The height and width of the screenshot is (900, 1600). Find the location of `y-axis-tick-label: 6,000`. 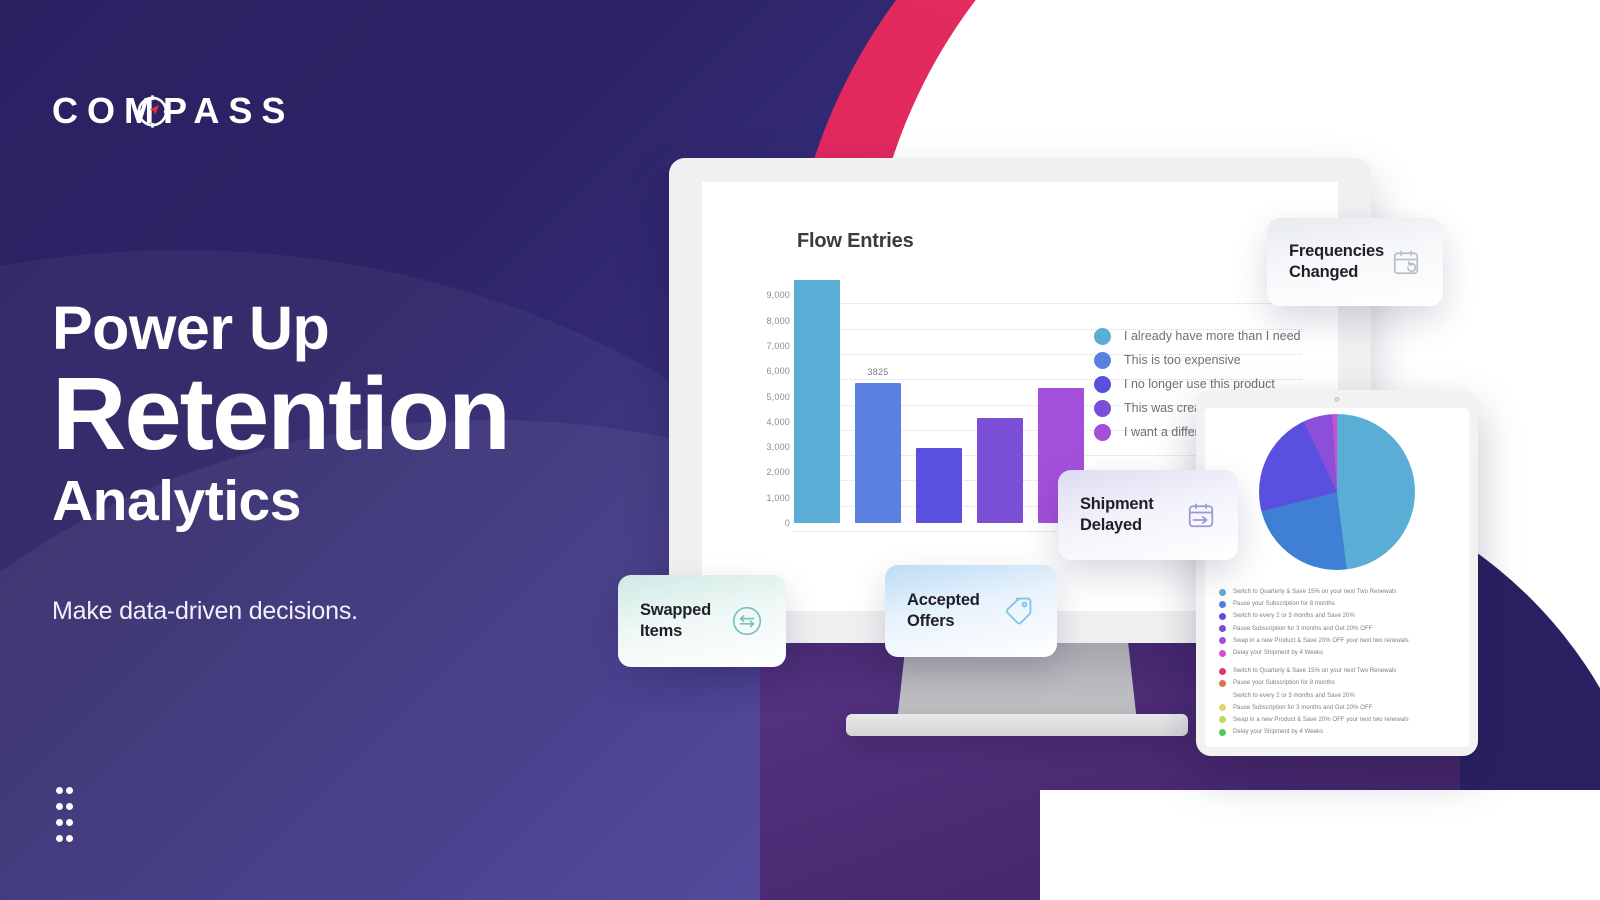

y-axis-tick-label: 6,000 is located at coordinates (778, 371).